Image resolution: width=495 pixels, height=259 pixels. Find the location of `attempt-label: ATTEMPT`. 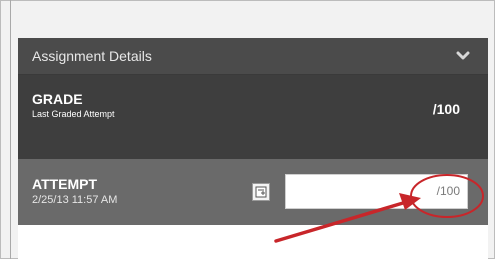

attempt-label: ATTEMPT is located at coordinates (65, 184).